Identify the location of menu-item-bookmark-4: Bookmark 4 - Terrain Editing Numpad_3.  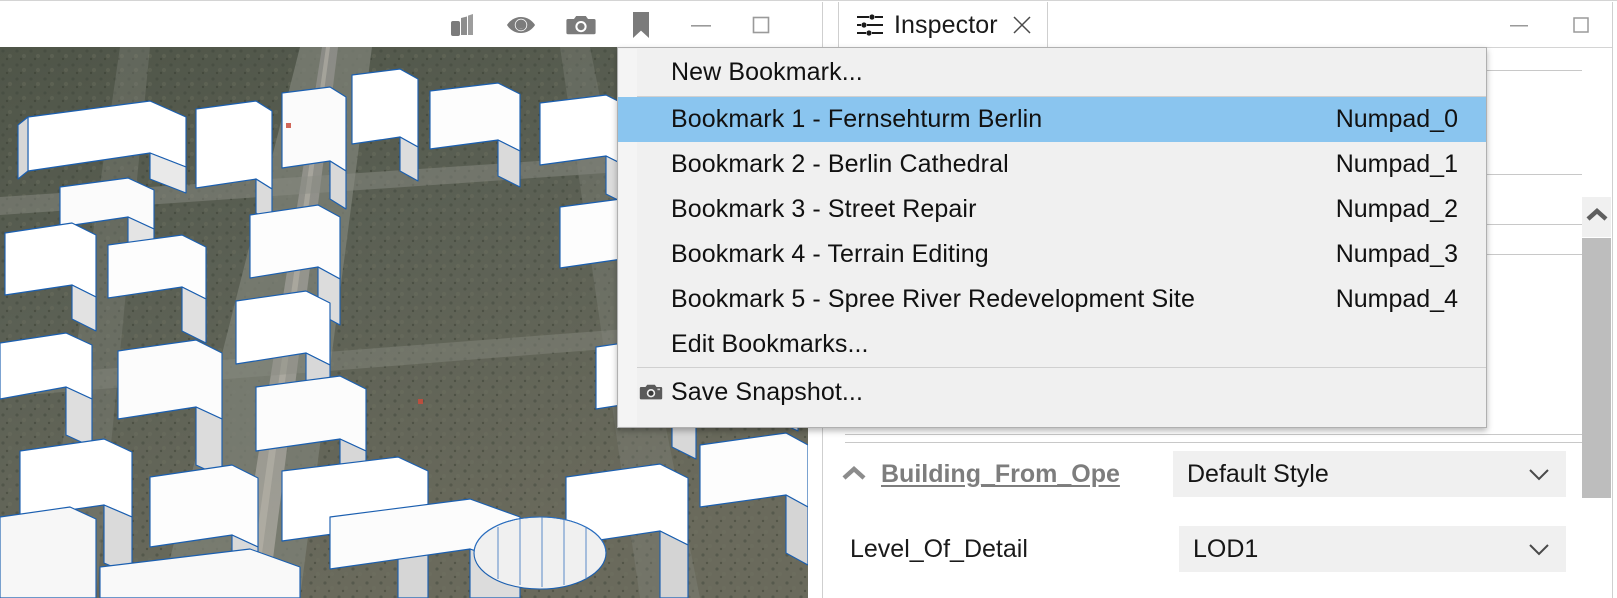
(1052, 254).